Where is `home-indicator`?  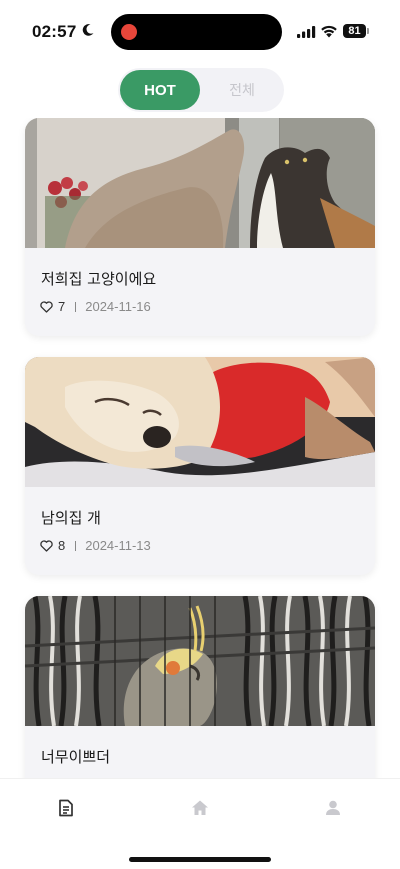
home-indicator is located at coordinates (200, 859).